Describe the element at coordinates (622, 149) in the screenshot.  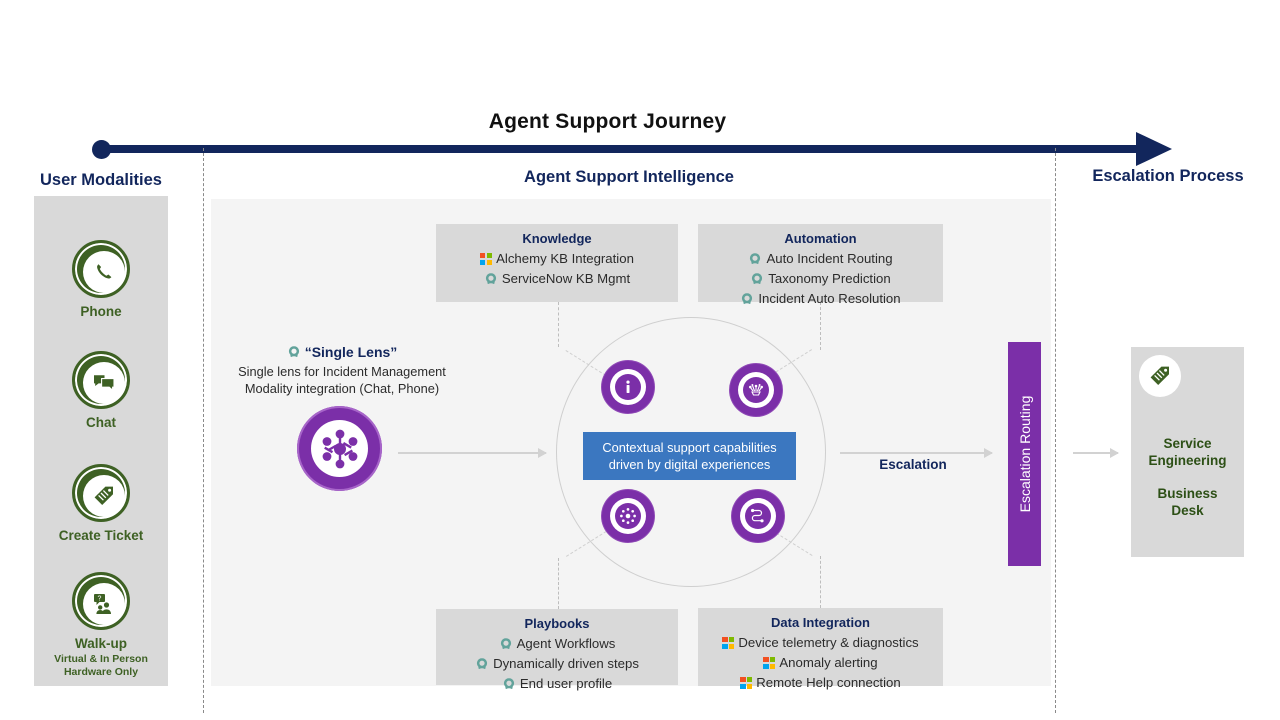
I see `journey-arrow-line` at that location.